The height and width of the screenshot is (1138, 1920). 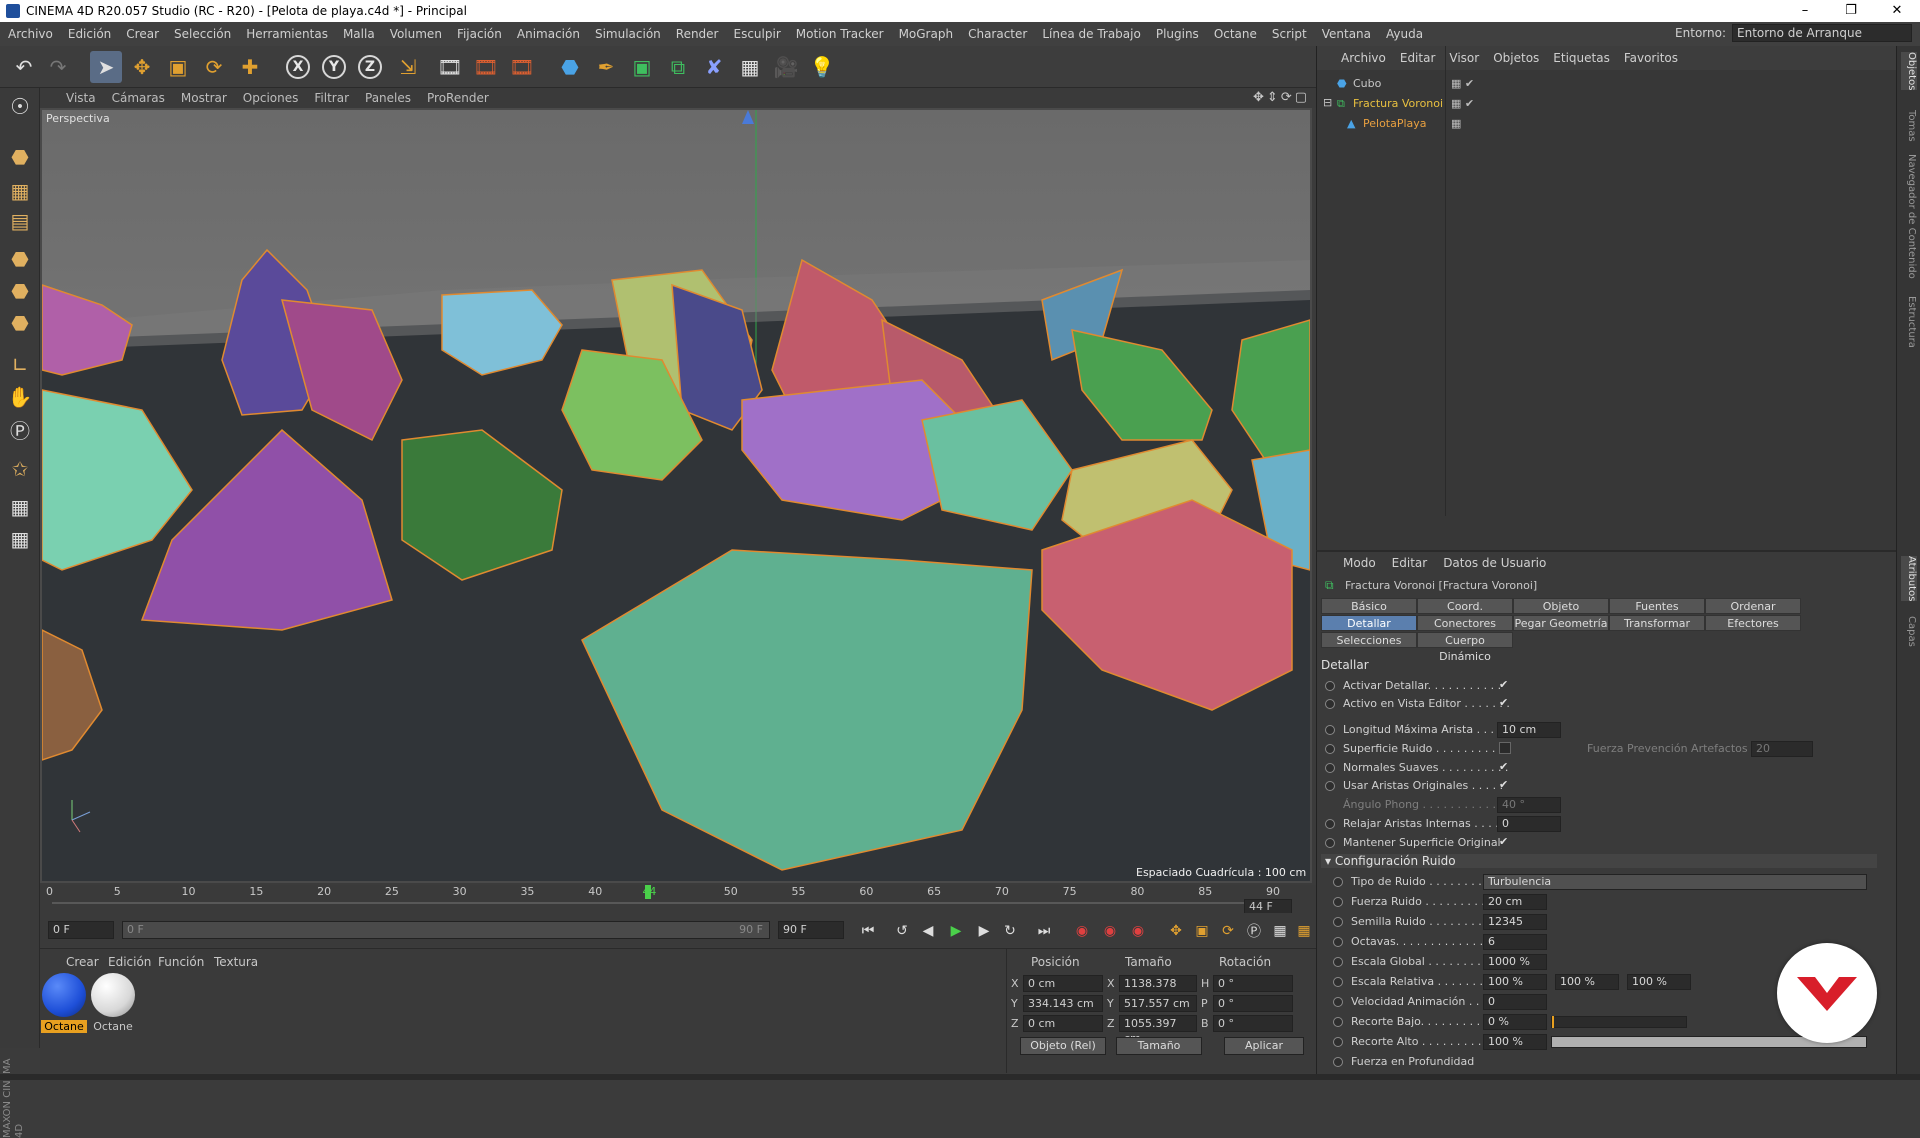 I want to click on menu-script: Script, so click(x=1289, y=34).